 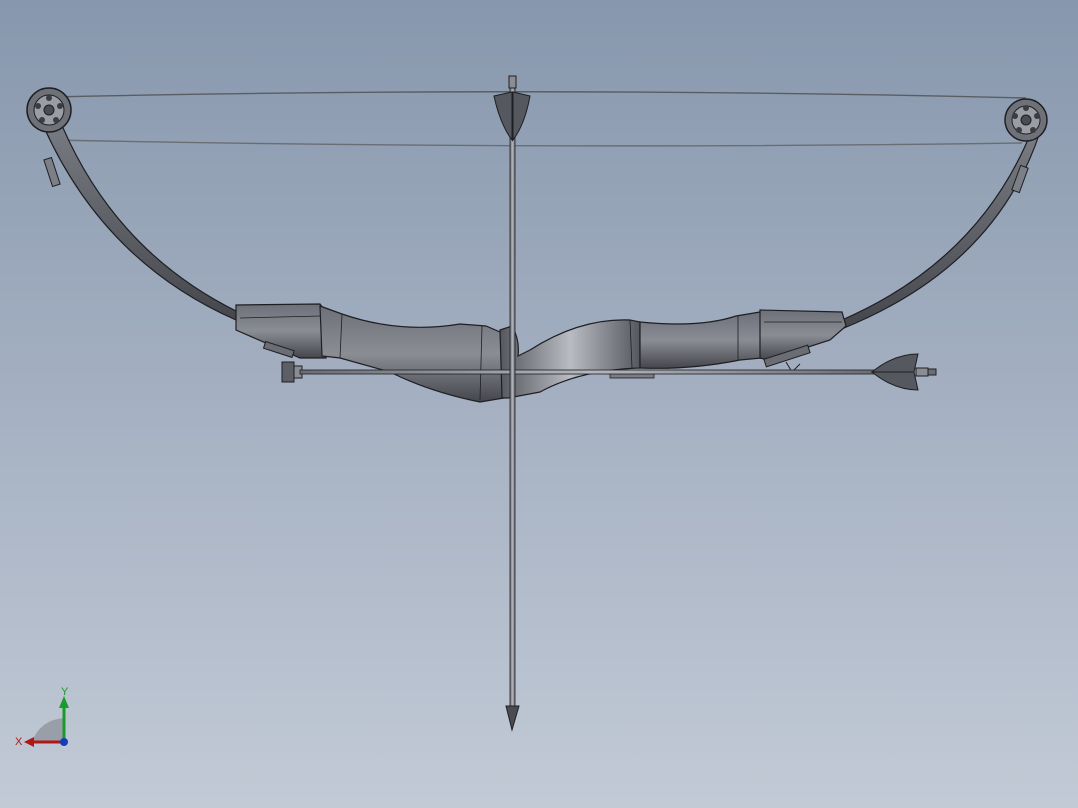 I want to click on x-axis-label: X, so click(x=19, y=742).